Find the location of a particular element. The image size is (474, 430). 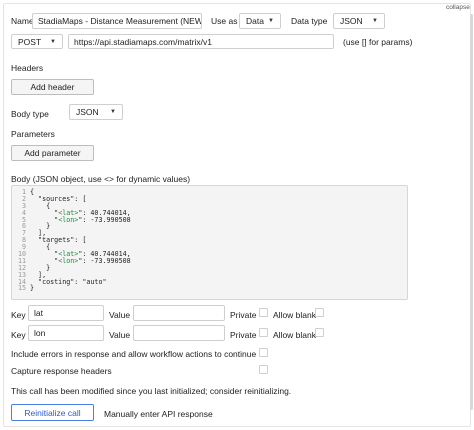

url-hint: (use [] for params) is located at coordinates (378, 42).